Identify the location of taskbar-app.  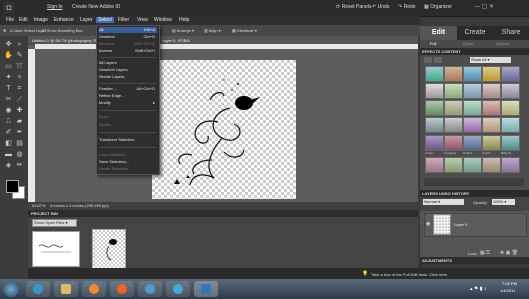
(150, 289).